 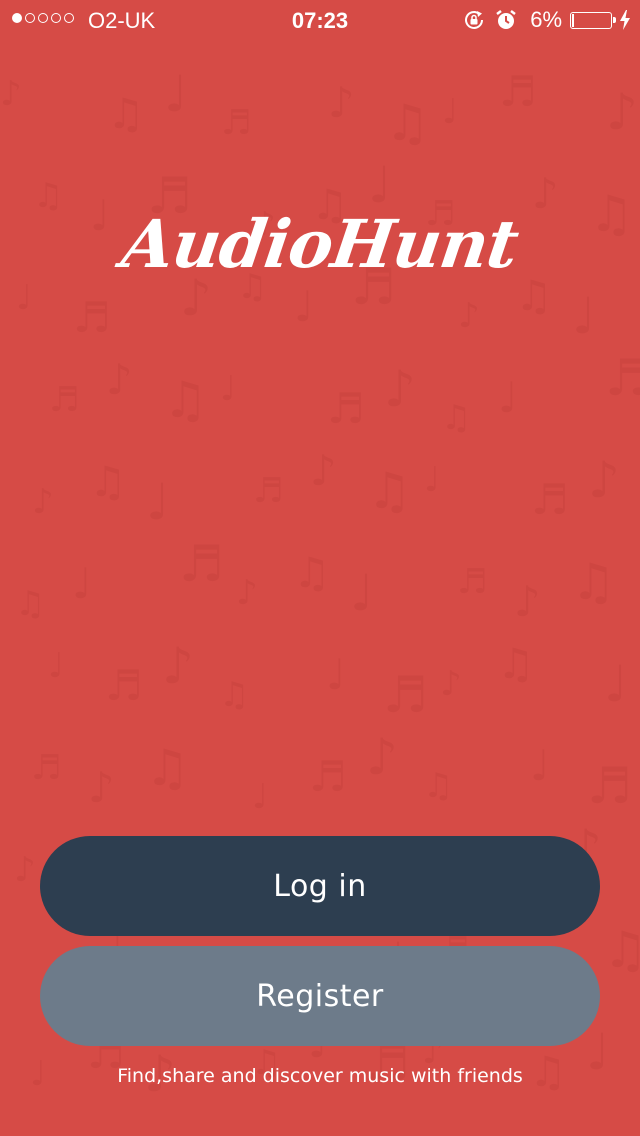 What do you see at coordinates (593, 20) in the screenshot?
I see `battery-icon` at bounding box center [593, 20].